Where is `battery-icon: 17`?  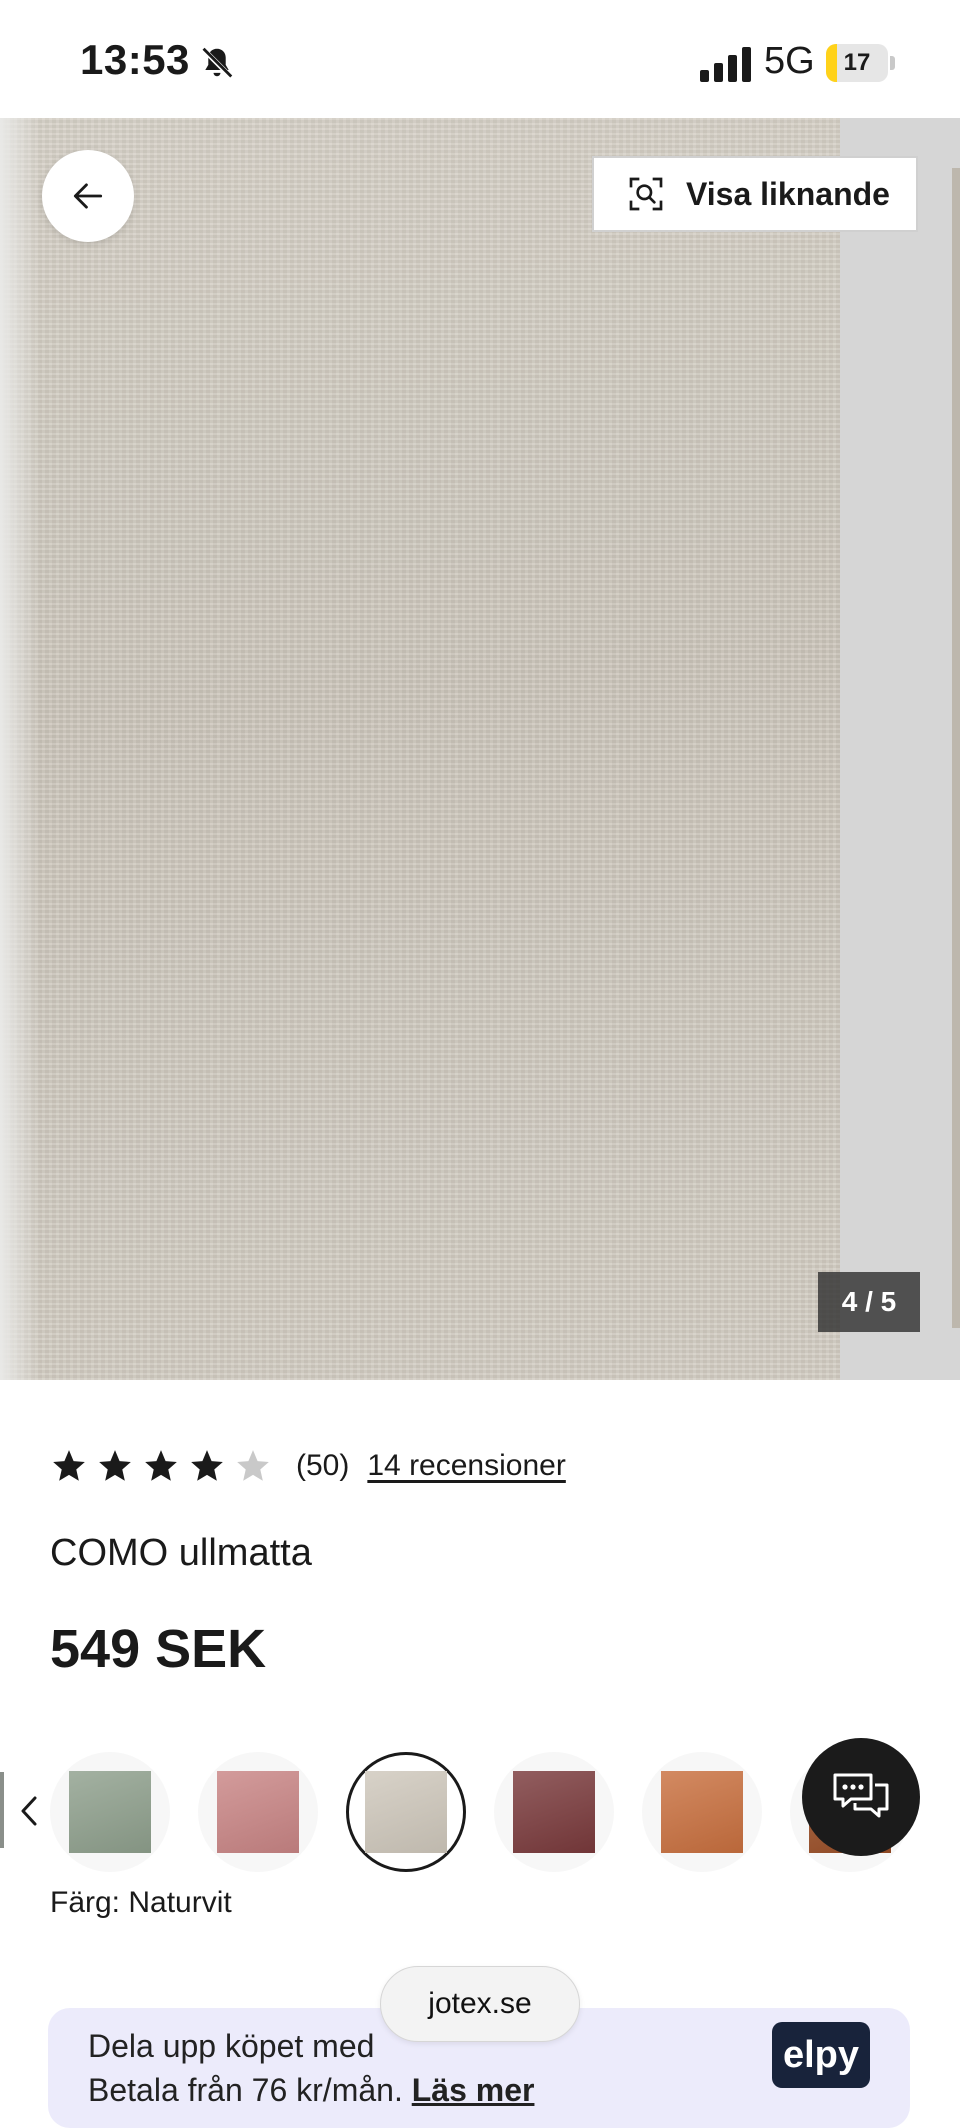 battery-icon: 17 is located at coordinates (861, 63).